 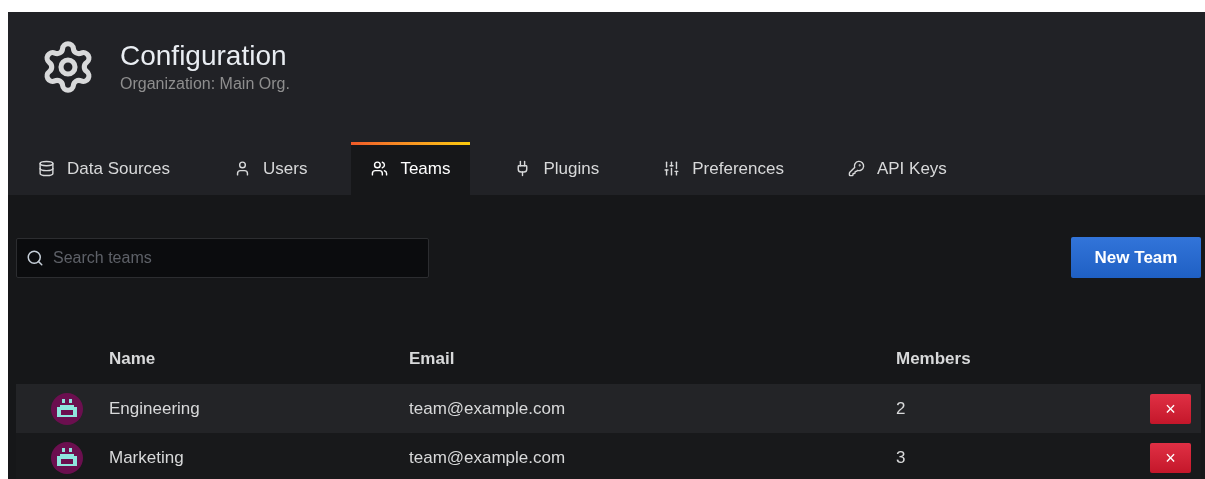 What do you see at coordinates (557, 168) in the screenshot?
I see `tab: Plugins` at bounding box center [557, 168].